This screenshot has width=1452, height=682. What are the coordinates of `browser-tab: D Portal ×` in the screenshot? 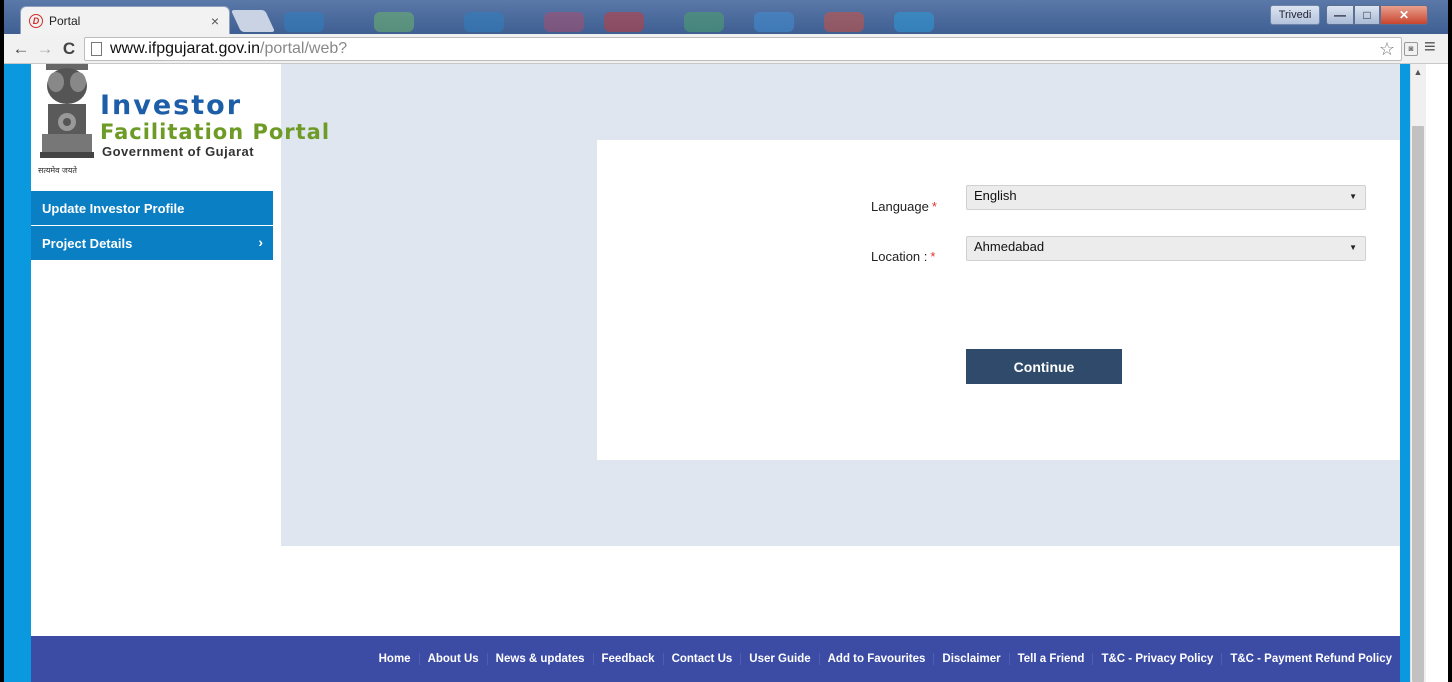 It's located at (125, 20).